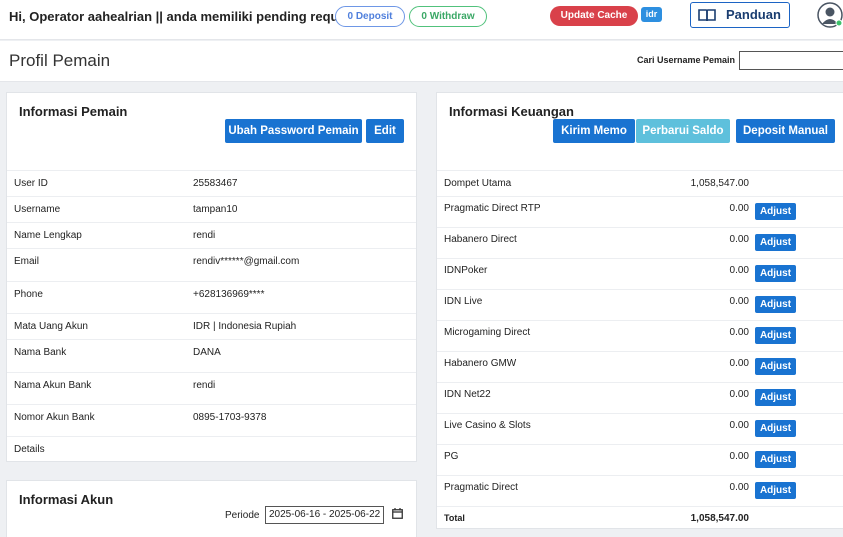 The image size is (843, 537). What do you see at coordinates (487, 425) in the screenshot?
I see `wallet-label: Live Casino & Slots` at bounding box center [487, 425].